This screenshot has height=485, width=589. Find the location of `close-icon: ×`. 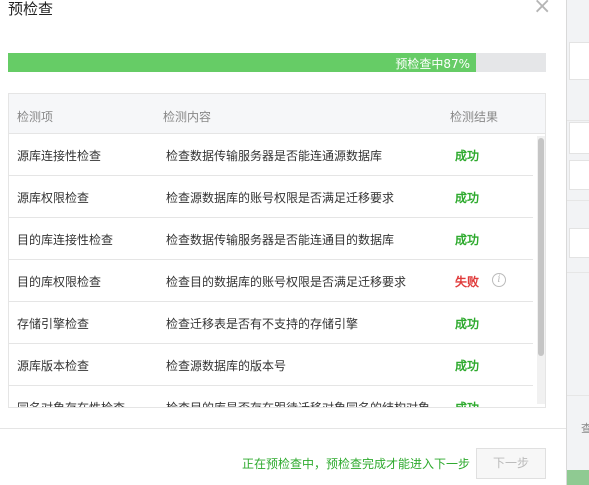

close-icon: × is located at coordinates (542, 9).